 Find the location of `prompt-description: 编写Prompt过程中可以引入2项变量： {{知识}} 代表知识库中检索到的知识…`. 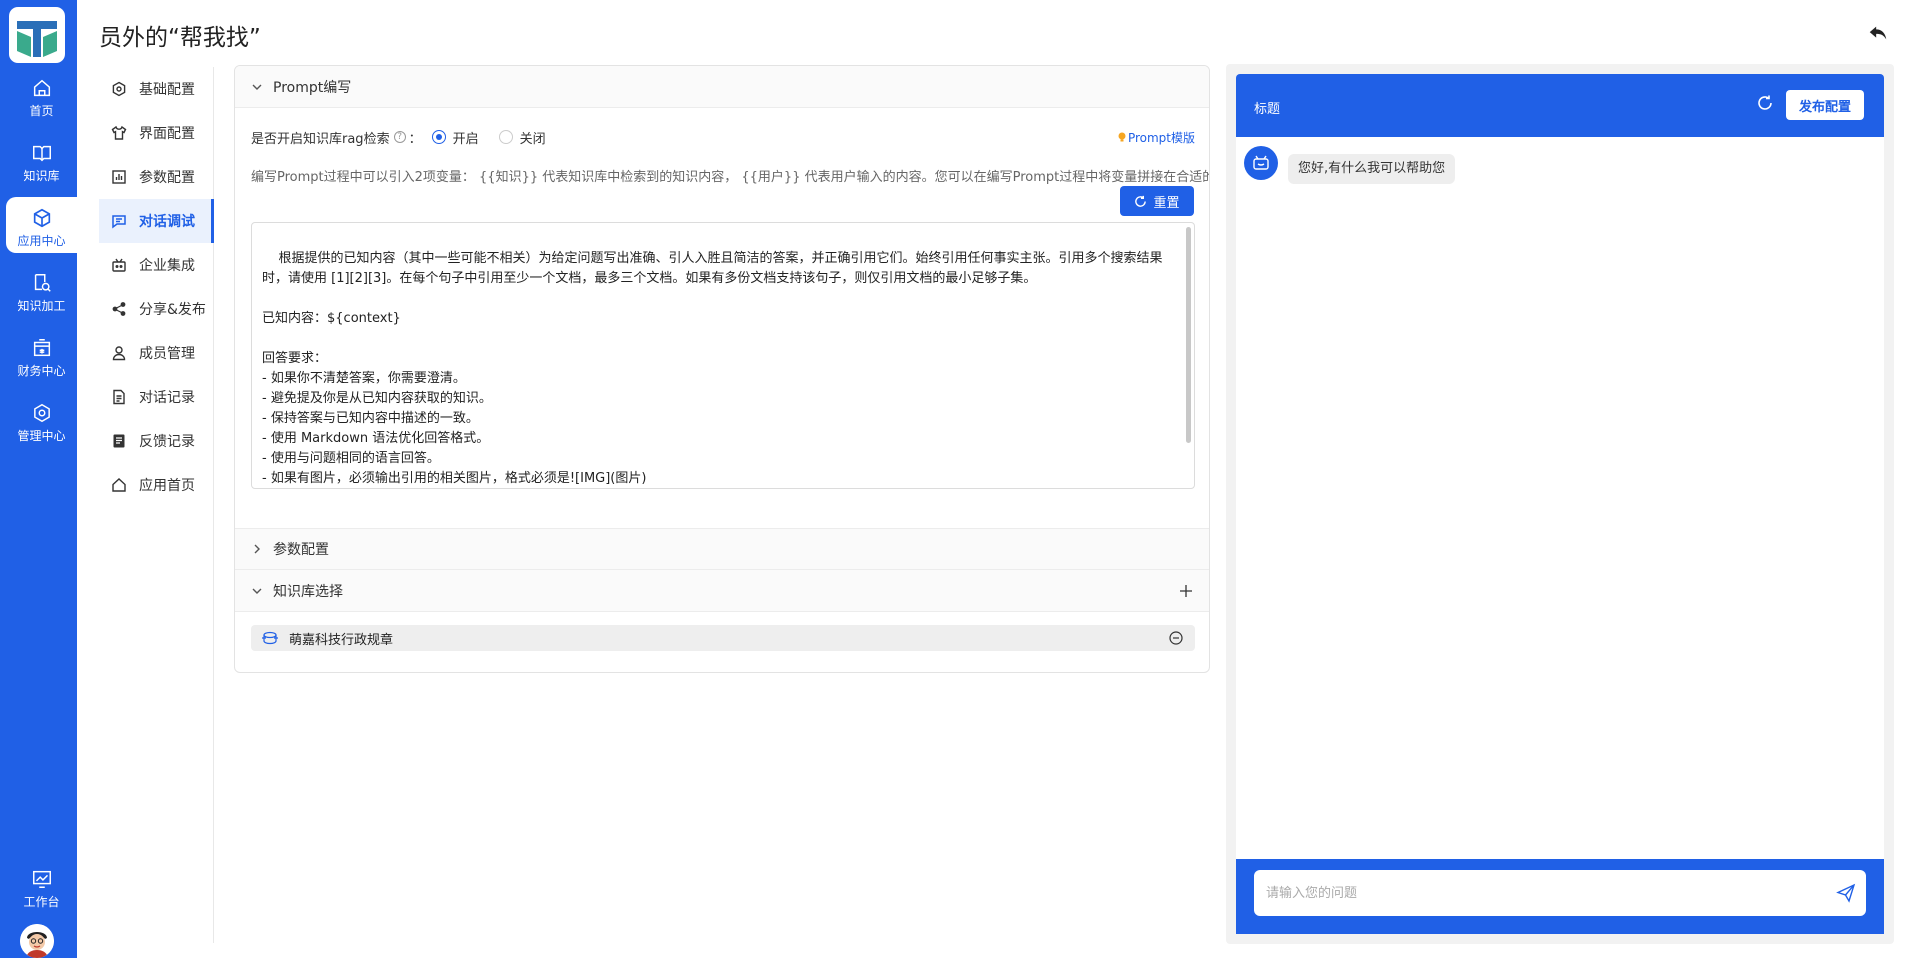

prompt-description: 编写Prompt过程中可以引入2项变量： {{知识}} 代表知识库中检索到的知识… is located at coordinates (730, 177).